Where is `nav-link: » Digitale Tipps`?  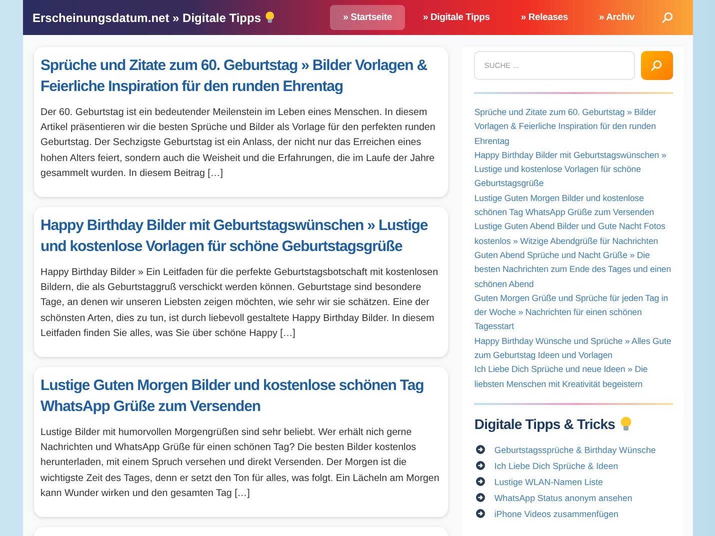
nav-link: » Digitale Tipps is located at coordinates (456, 17).